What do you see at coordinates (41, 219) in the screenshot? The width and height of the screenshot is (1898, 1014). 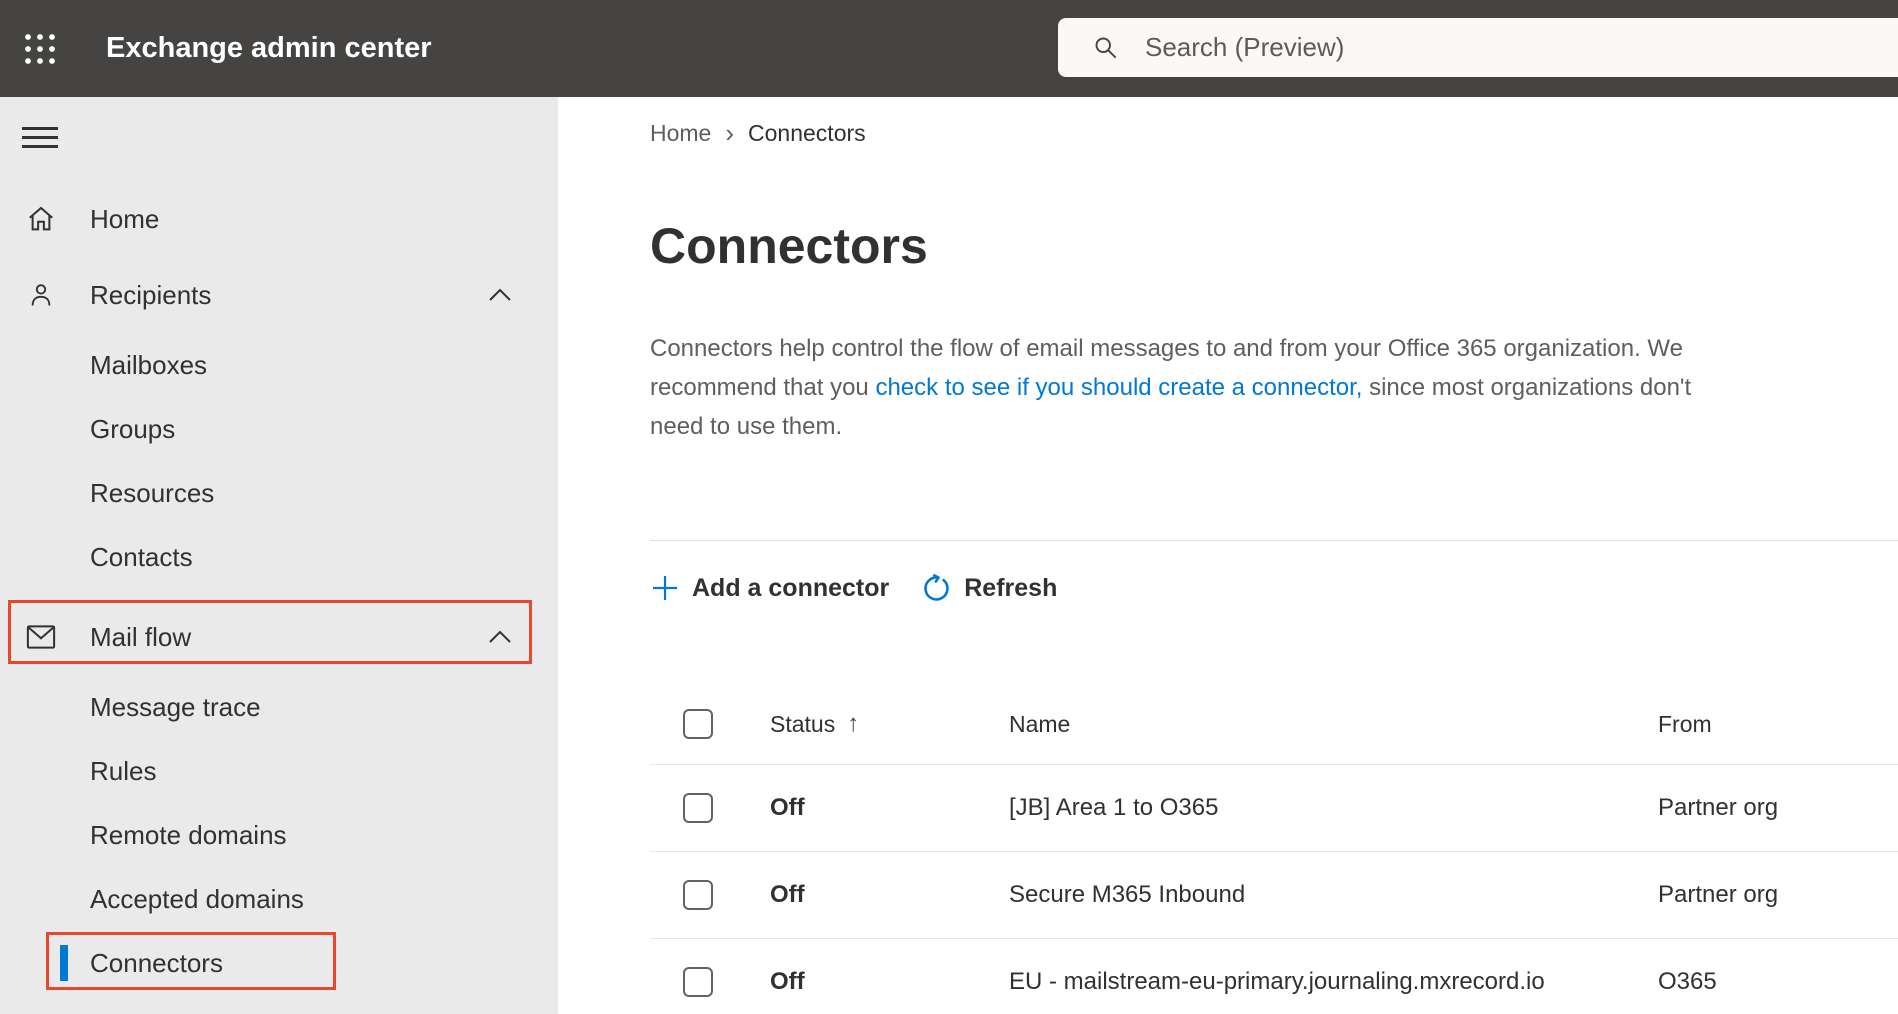 I see `home-icon` at bounding box center [41, 219].